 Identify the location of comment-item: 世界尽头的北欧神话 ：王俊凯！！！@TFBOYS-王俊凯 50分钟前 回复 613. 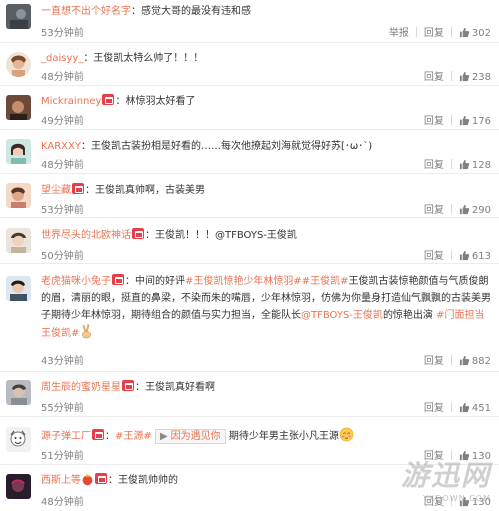
(249, 241).